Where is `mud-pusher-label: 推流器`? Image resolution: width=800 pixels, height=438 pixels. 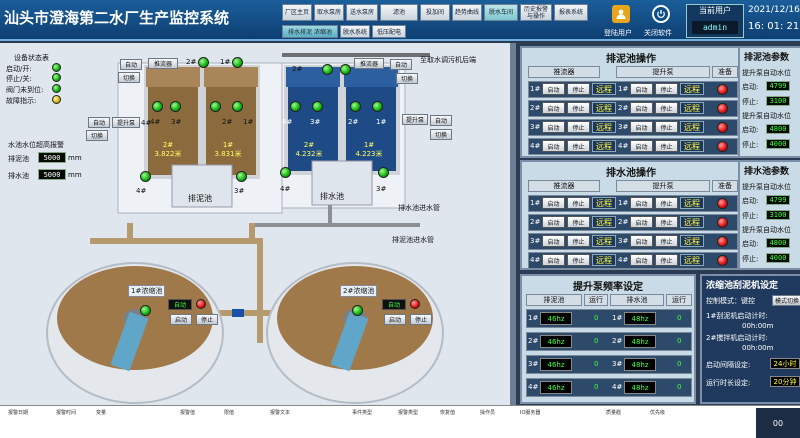 mud-pusher-label: 推流器 is located at coordinates (163, 63).